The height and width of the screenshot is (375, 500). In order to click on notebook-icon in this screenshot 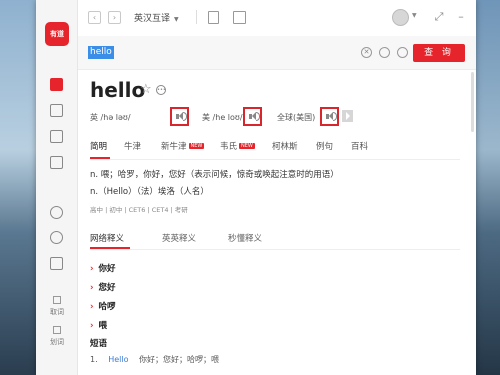, I will do `click(56, 162)`.